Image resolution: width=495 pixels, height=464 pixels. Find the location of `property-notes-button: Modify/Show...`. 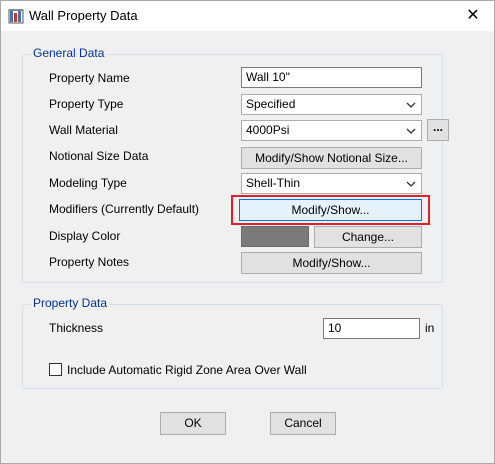

property-notes-button: Modify/Show... is located at coordinates (331, 263).